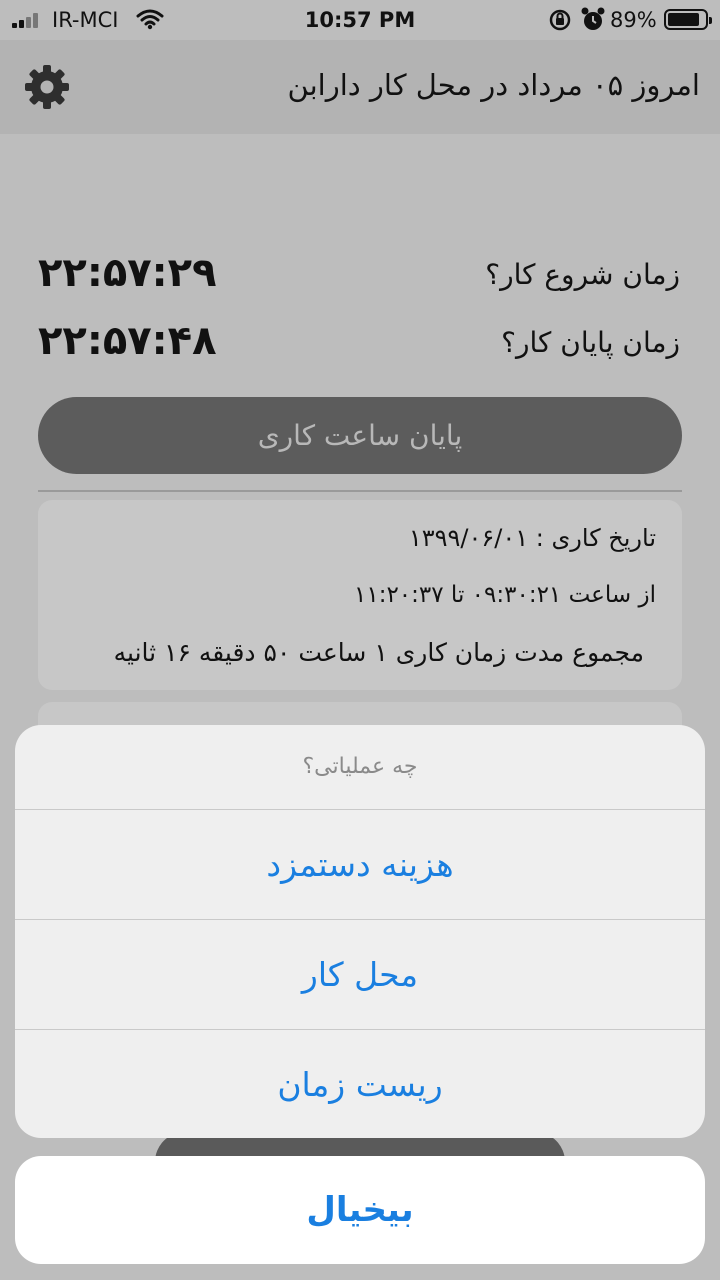  Describe the element at coordinates (360, 766) in the screenshot. I see `action-sheet-title: چه عملیاتی؟` at that location.